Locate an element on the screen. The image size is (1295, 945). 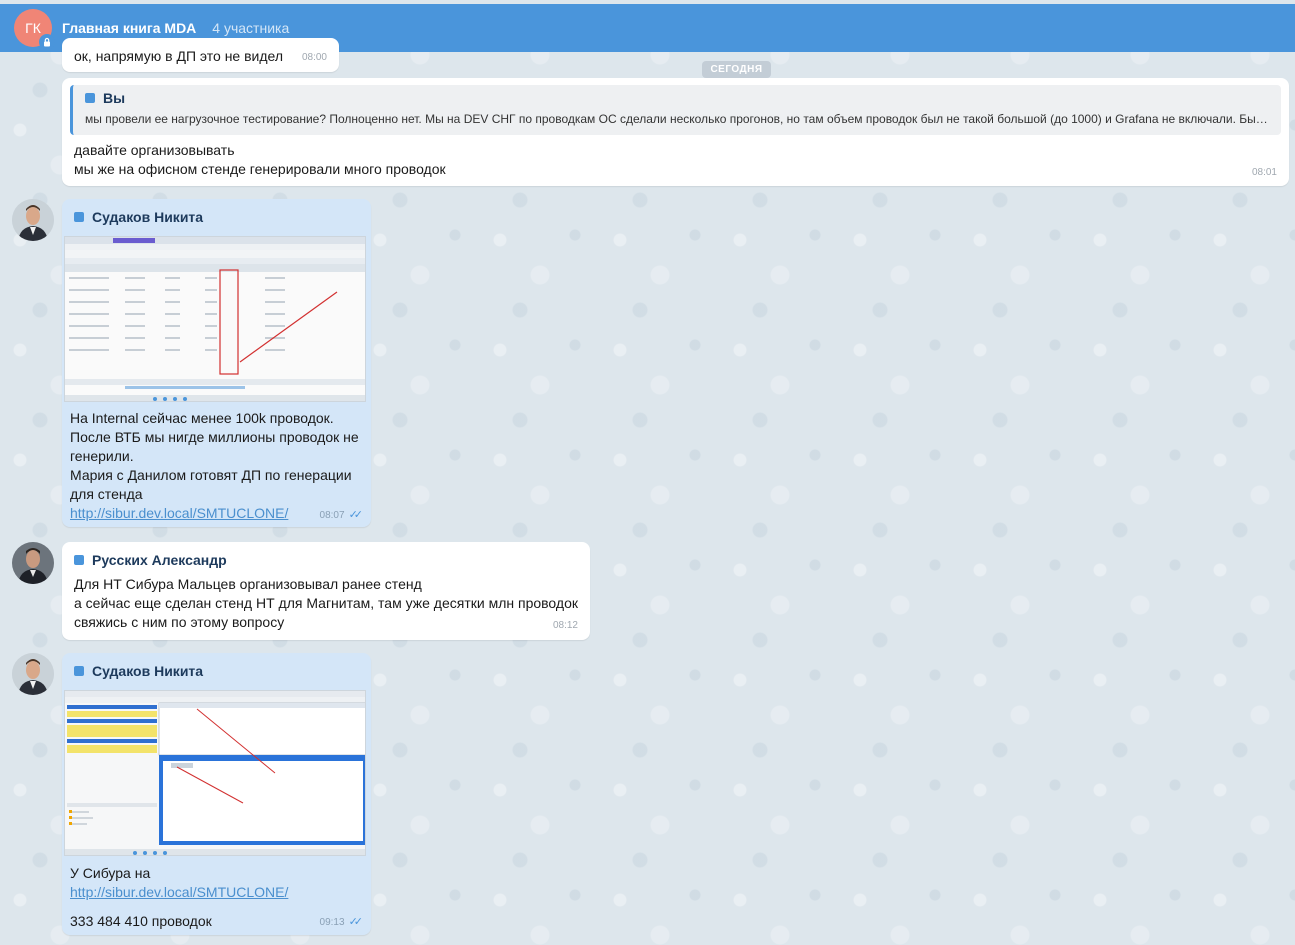
reply-sender: Вы is located at coordinates (678, 98).